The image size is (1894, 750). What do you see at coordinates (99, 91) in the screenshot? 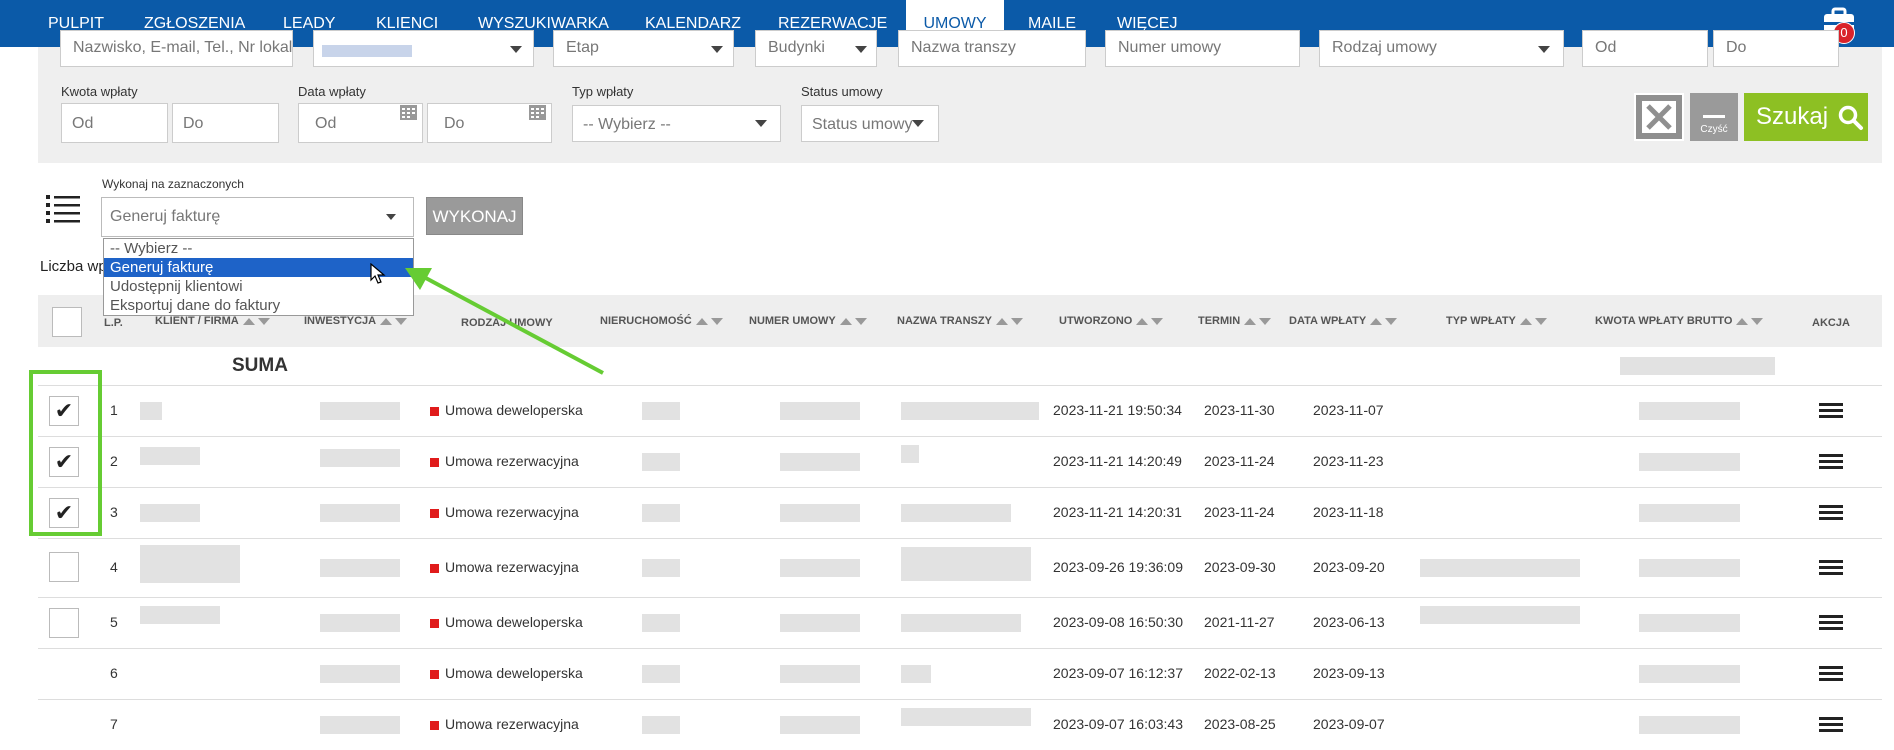
I see `kwota-wplaty-label: Kwota wpłaty` at bounding box center [99, 91].